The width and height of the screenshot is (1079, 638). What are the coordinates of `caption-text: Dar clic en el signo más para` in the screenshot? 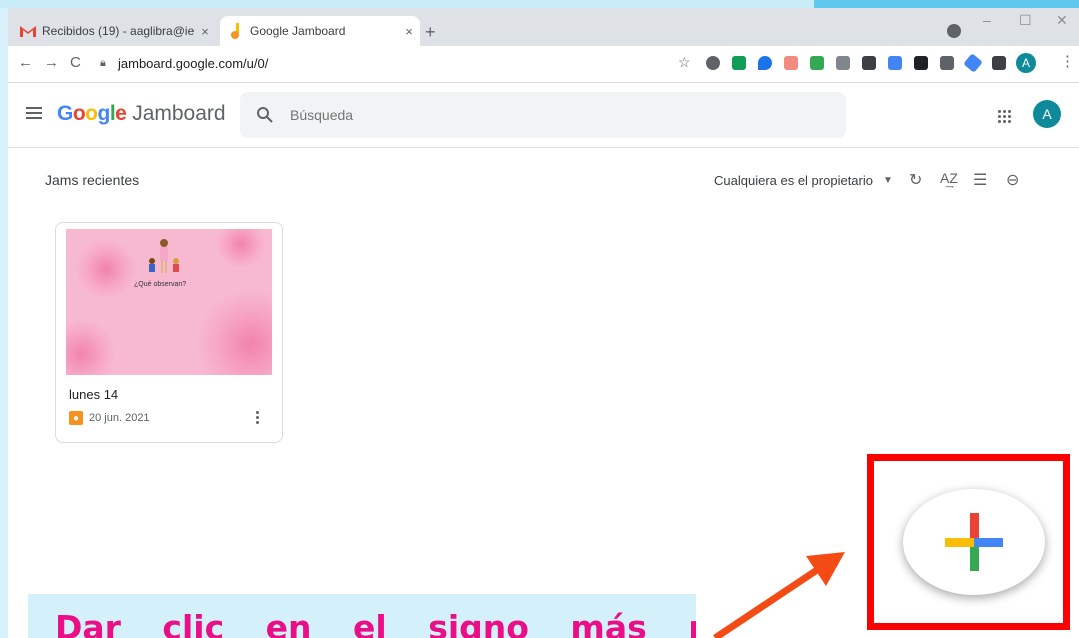 It's located at (375, 623).